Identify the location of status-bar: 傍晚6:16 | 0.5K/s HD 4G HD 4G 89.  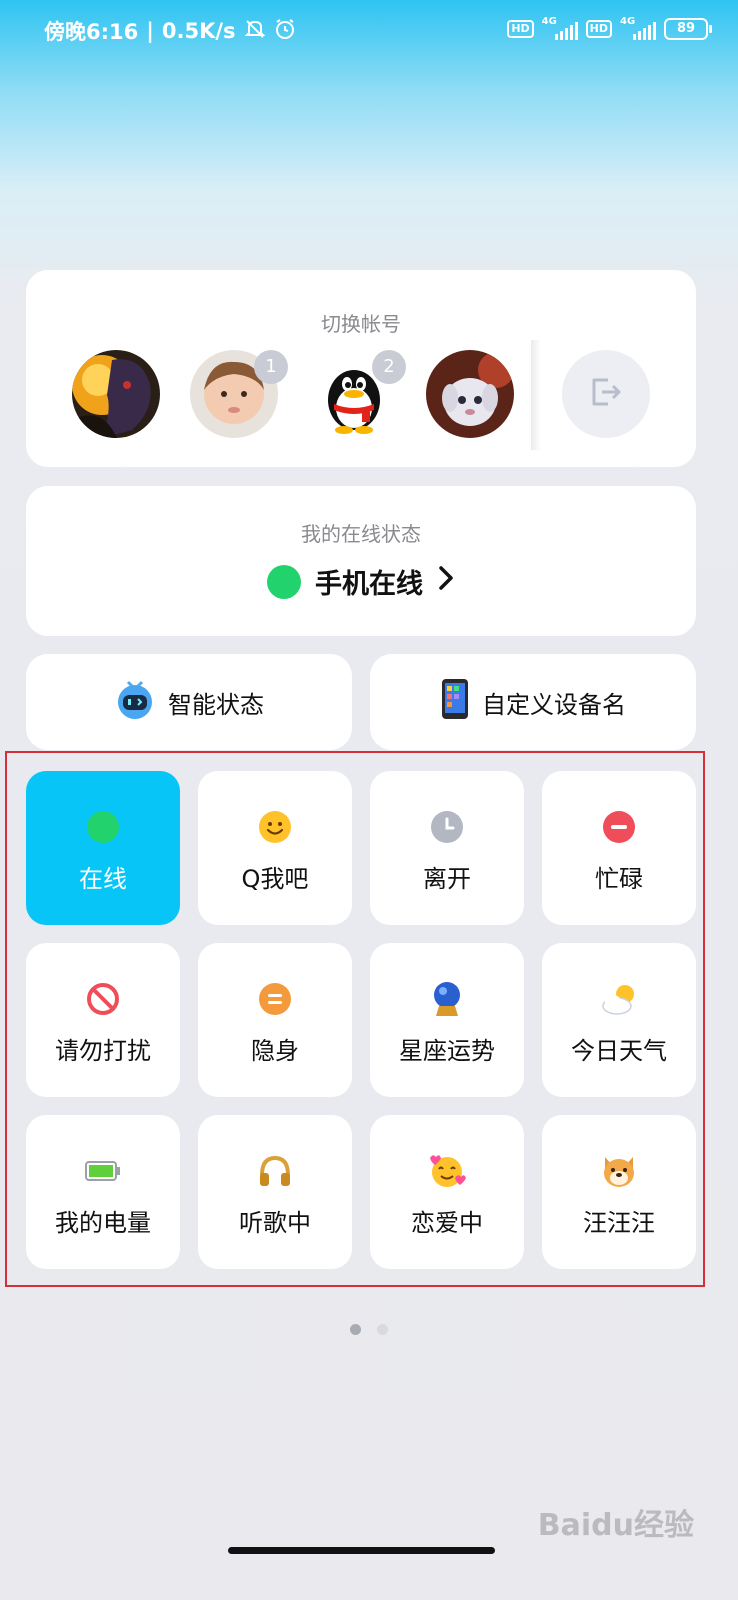
(369, 31).